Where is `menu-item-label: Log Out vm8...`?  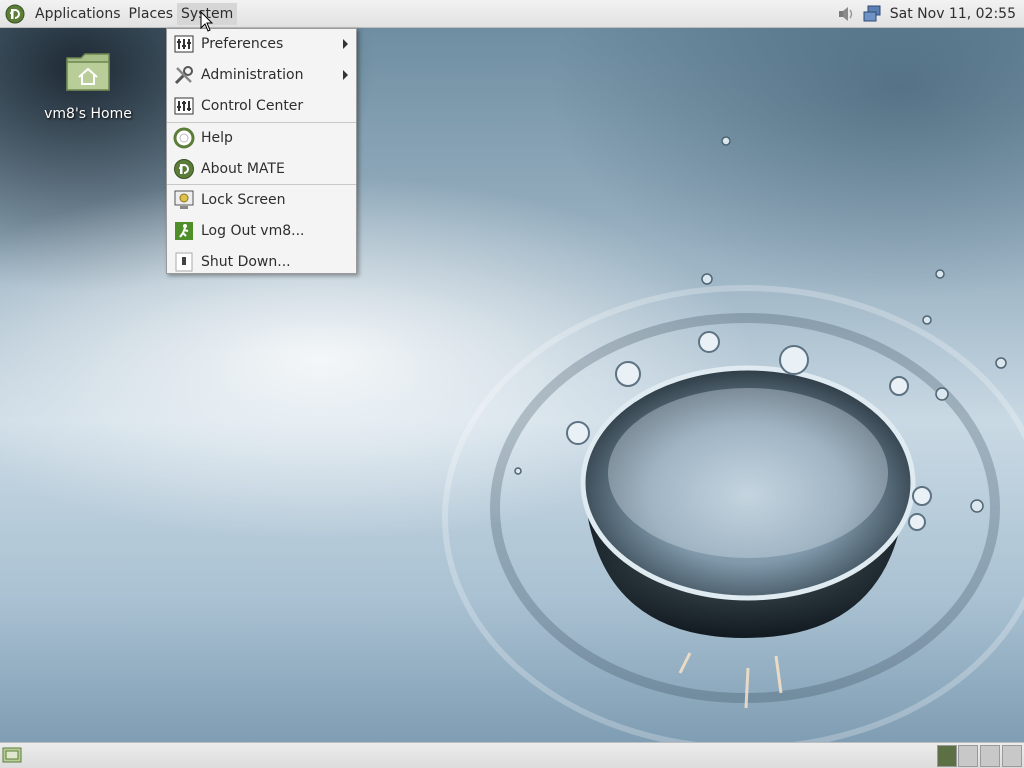 menu-item-label: Log Out vm8... is located at coordinates (253, 231).